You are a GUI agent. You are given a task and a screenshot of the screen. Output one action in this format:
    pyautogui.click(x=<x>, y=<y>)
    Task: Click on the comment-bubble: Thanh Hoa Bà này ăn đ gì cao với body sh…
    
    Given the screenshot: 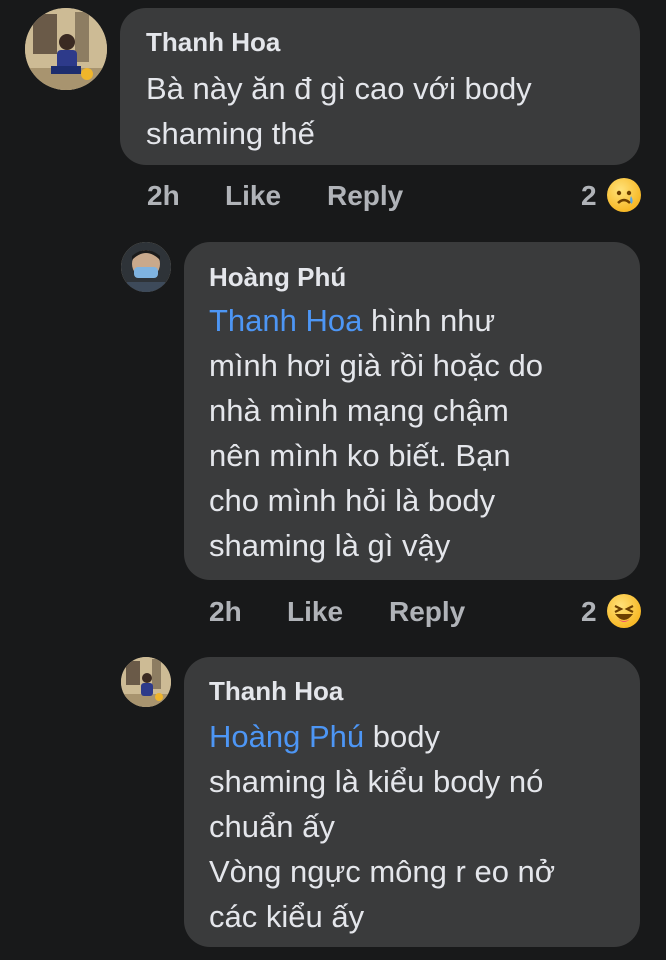 What is the action you would take?
    pyautogui.click(x=380, y=86)
    